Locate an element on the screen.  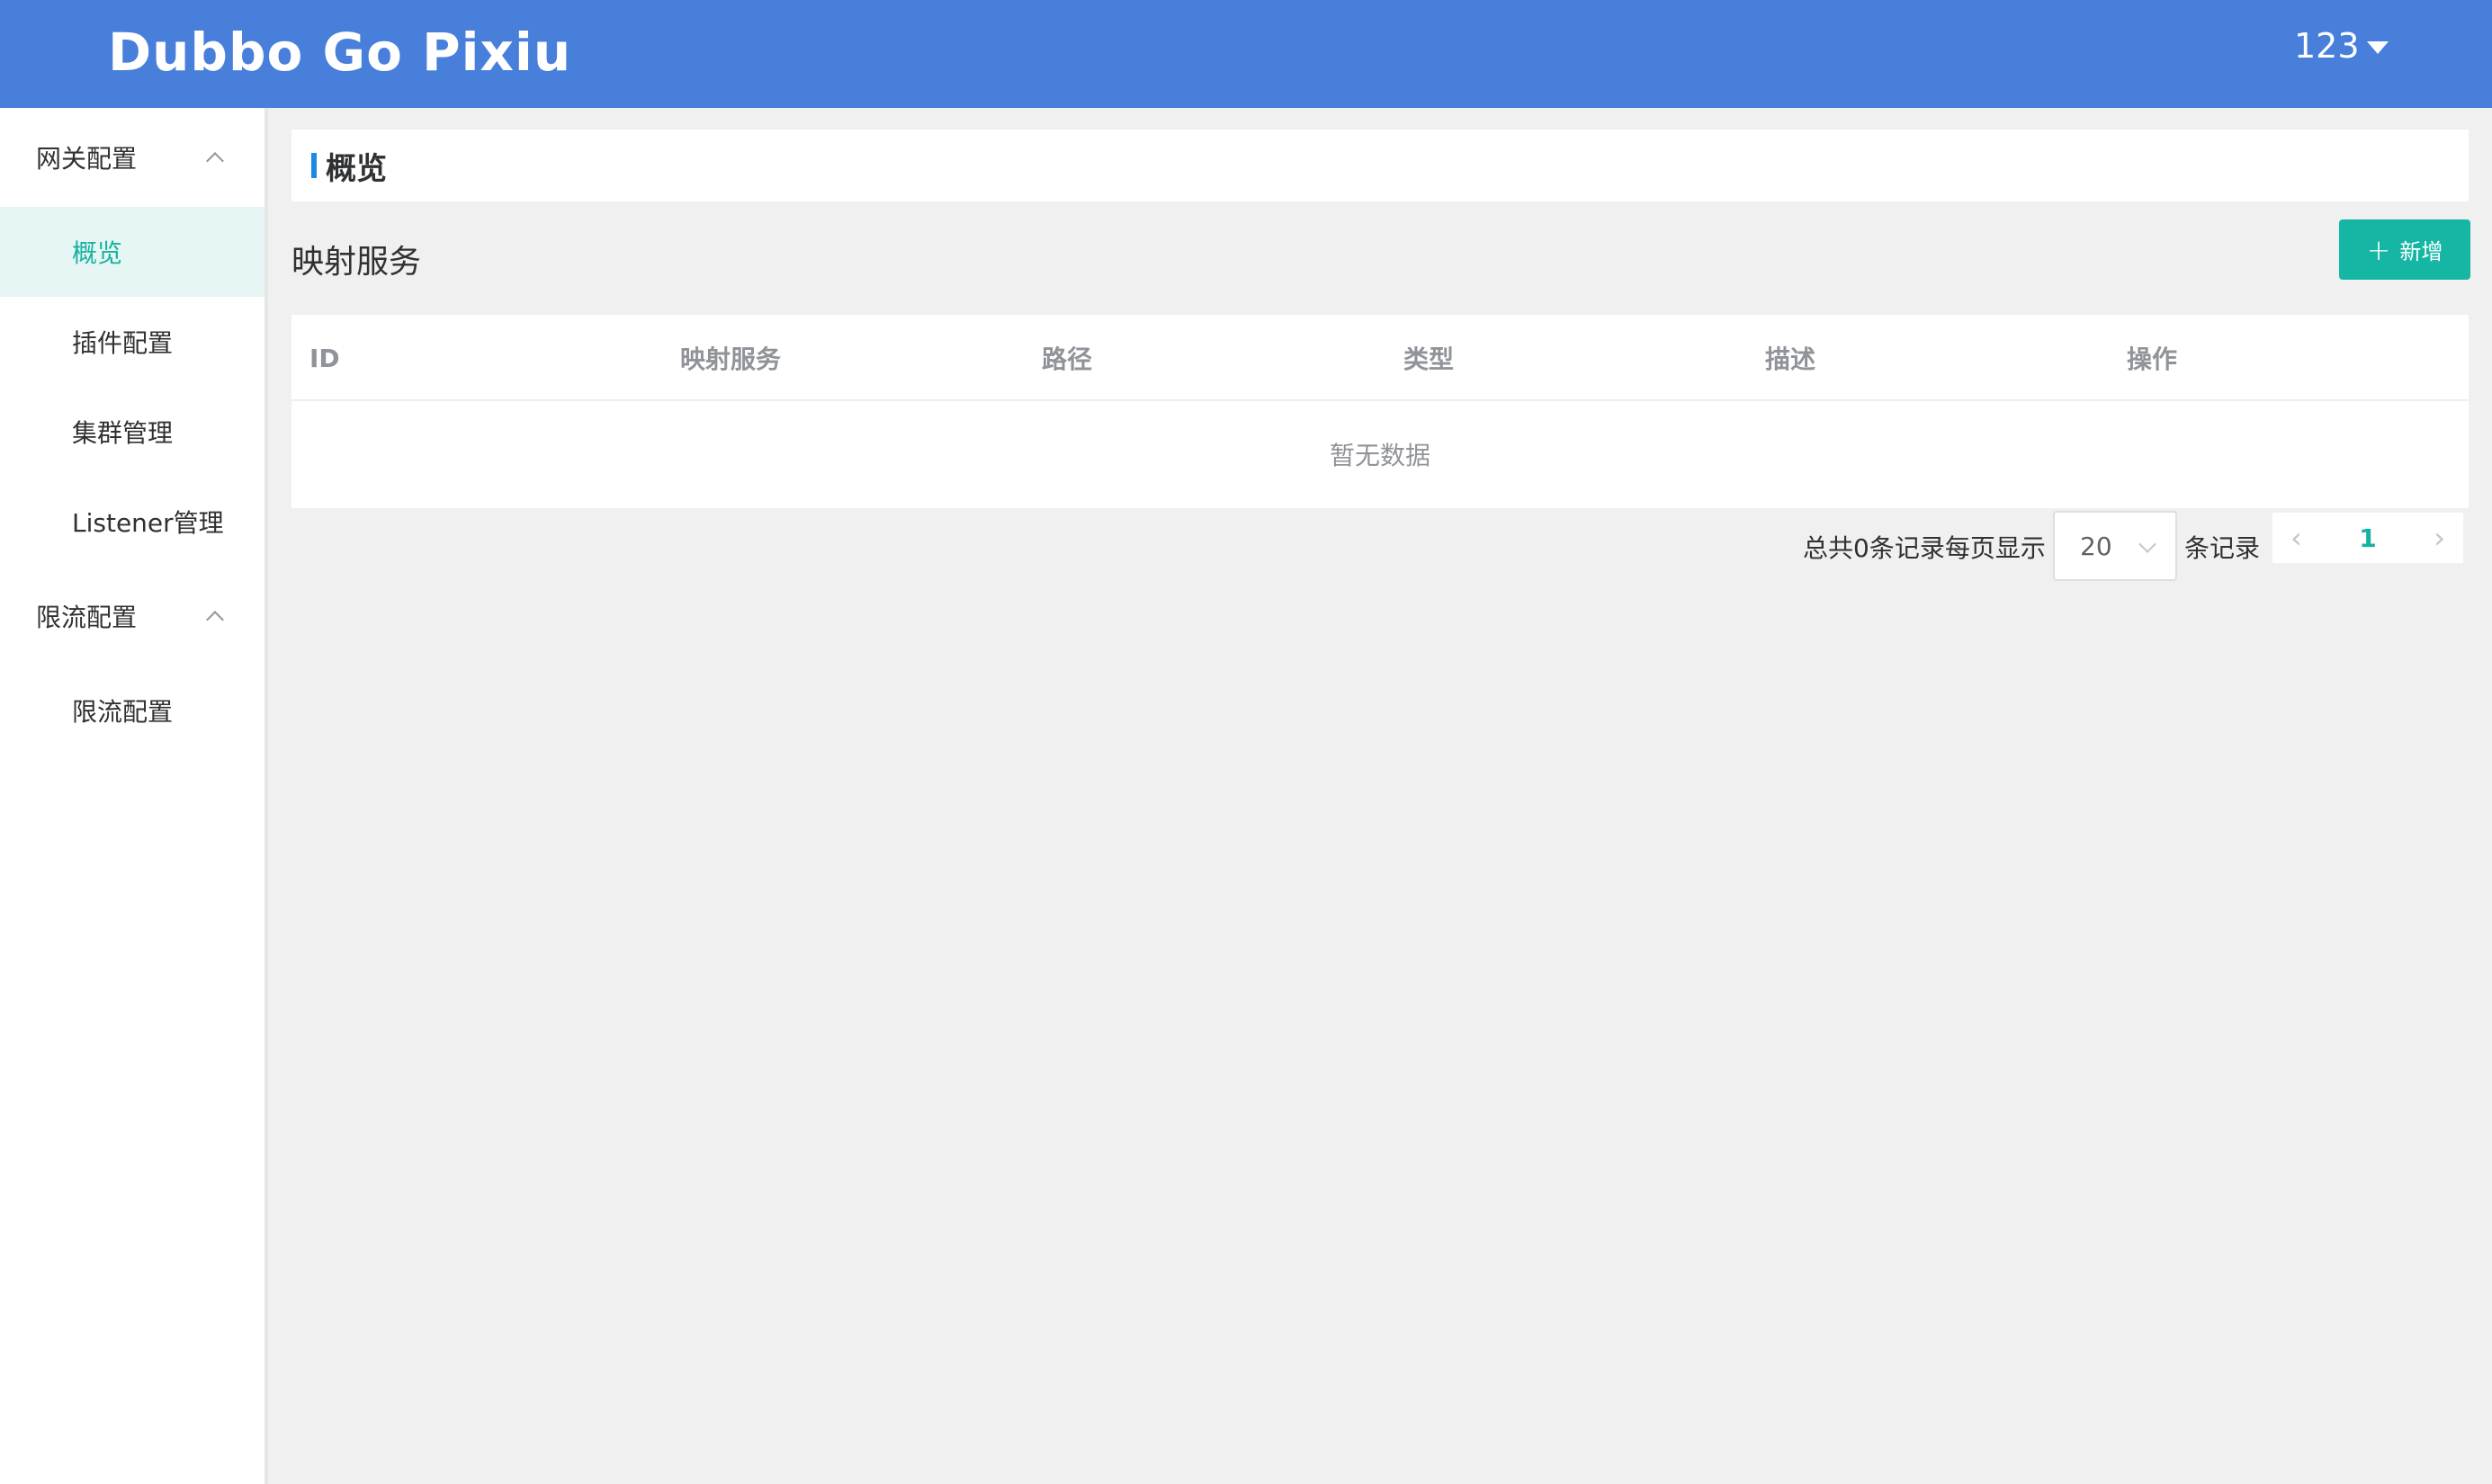
page-title: 概览 is located at coordinates (356, 168).